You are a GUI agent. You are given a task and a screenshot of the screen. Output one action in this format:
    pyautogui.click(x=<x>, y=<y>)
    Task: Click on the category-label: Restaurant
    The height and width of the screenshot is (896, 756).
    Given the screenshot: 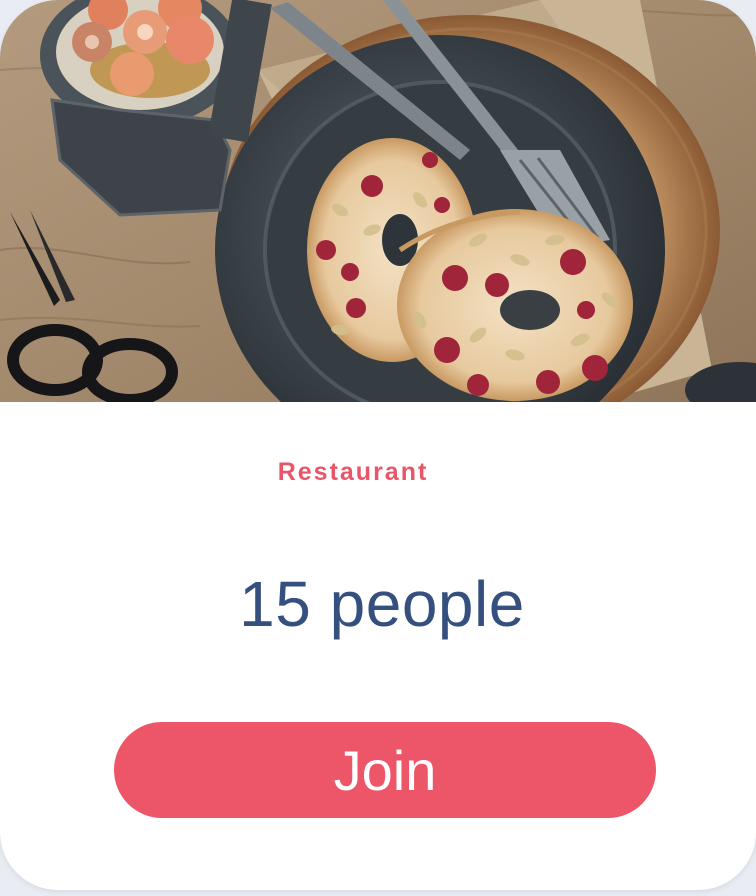 What is the action you would take?
    pyautogui.click(x=353, y=472)
    